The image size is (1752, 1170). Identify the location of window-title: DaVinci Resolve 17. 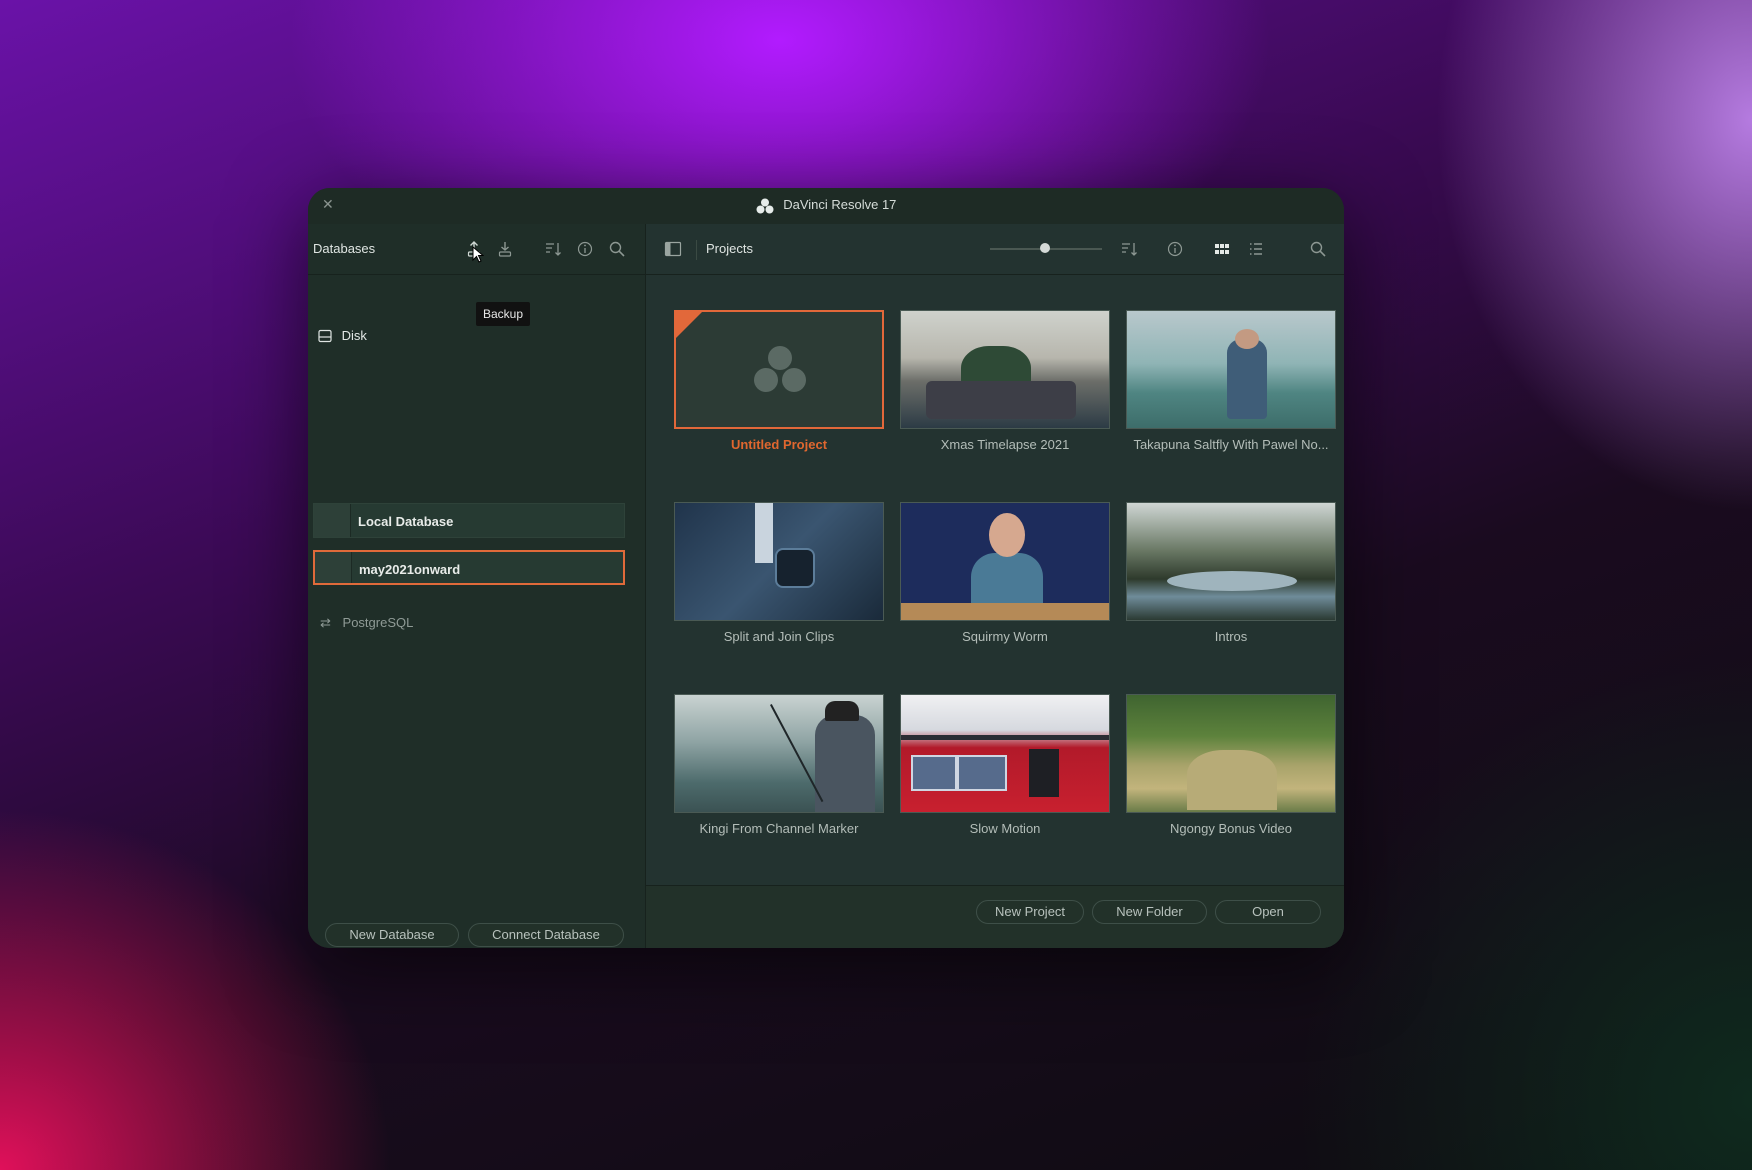
(826, 205).